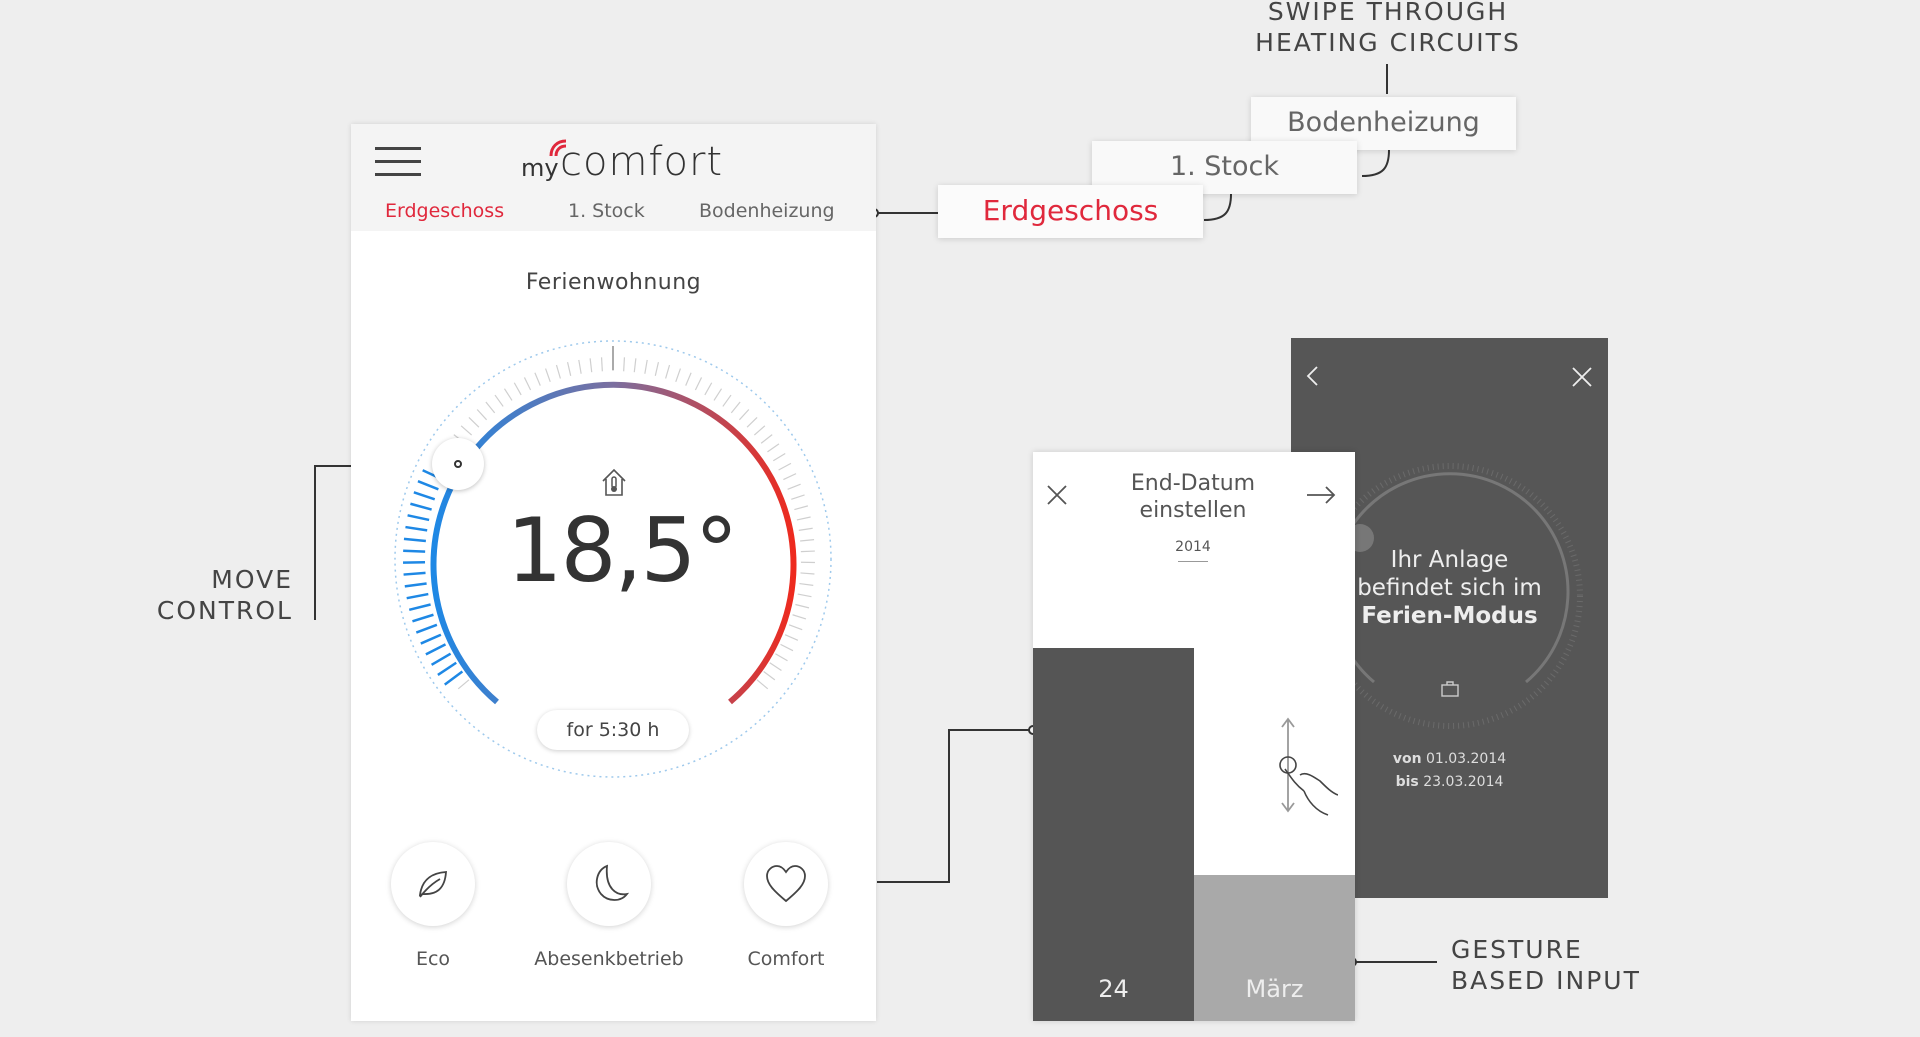 Image resolution: width=1920 pixels, height=1037 pixels. Describe the element at coordinates (786, 906) in the screenshot. I see `mode-comfort-button: Comfort` at that location.